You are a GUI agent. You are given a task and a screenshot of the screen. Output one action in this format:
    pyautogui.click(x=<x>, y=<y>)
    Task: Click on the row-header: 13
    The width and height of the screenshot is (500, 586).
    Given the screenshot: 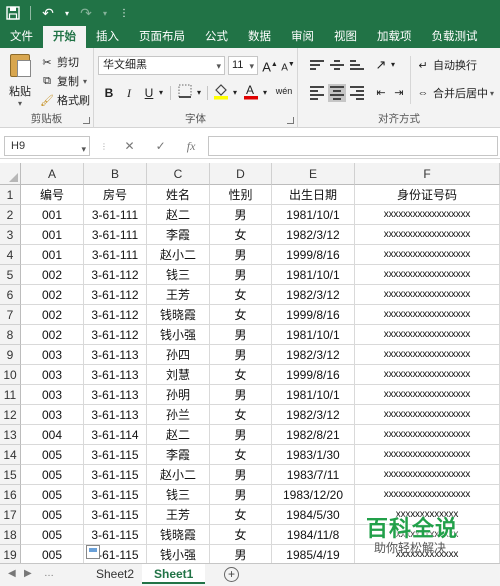 What is the action you would take?
    pyautogui.click(x=10, y=435)
    